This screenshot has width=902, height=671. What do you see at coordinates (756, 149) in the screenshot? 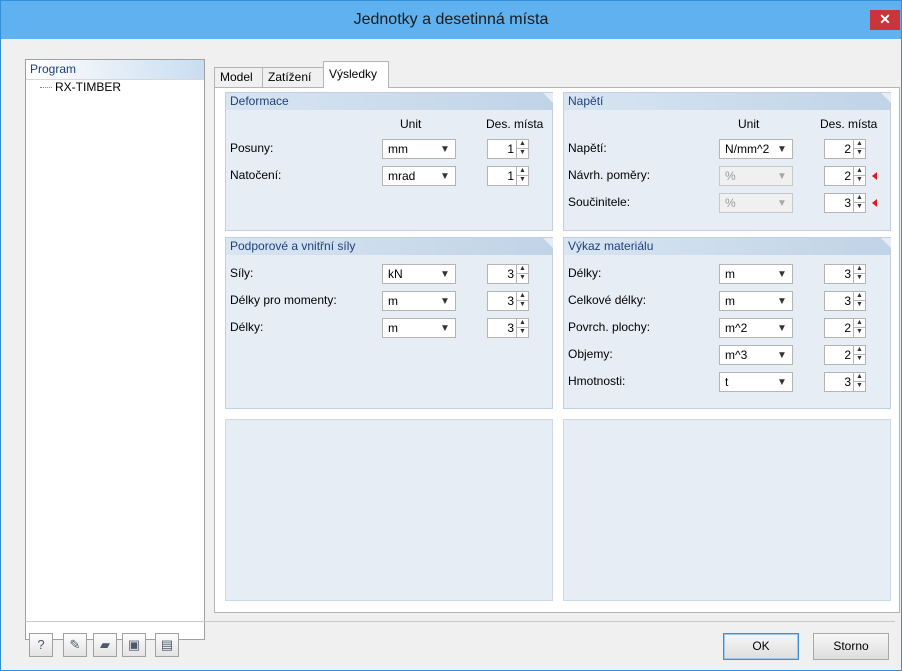
I see `napeti-unit-select: N/mm^2 ▼` at bounding box center [756, 149].